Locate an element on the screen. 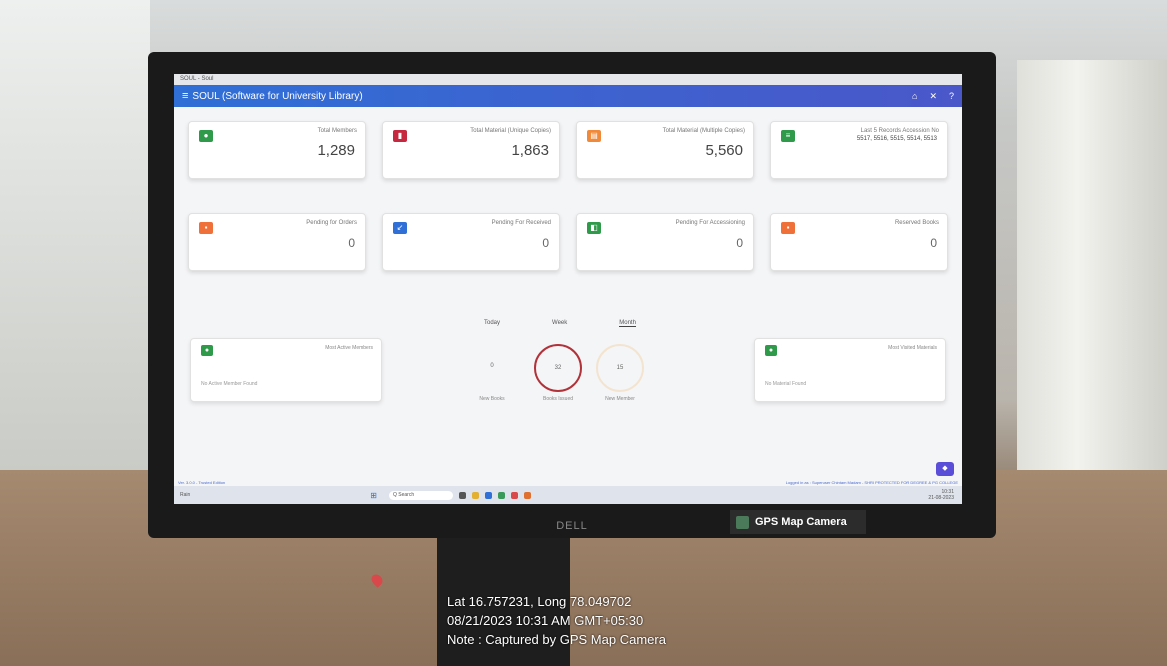 Image resolution: width=1167 pixels, height=666 pixels. card-total-members: ● Total Members 1,289 is located at coordinates (277, 150).